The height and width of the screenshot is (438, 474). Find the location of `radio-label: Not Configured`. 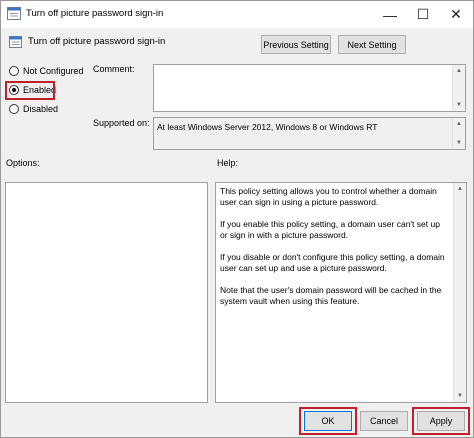

radio-label: Not Configured is located at coordinates (53, 71).